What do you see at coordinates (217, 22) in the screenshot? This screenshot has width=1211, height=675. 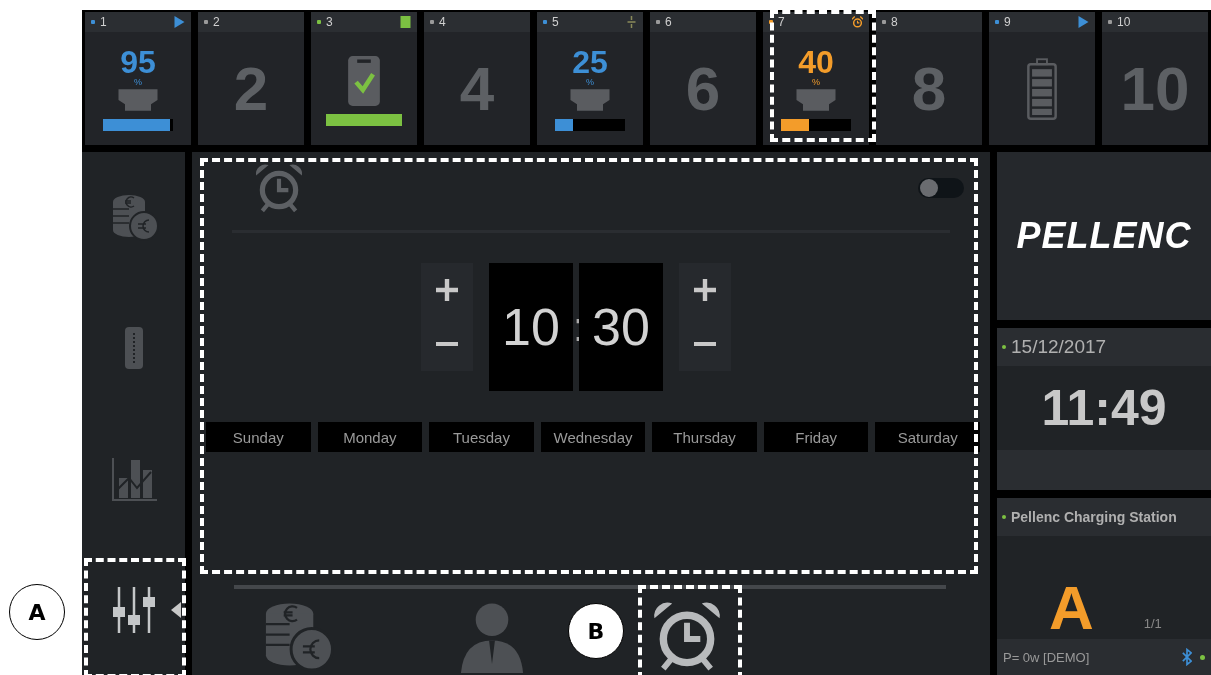 I see `slot-number: 2` at bounding box center [217, 22].